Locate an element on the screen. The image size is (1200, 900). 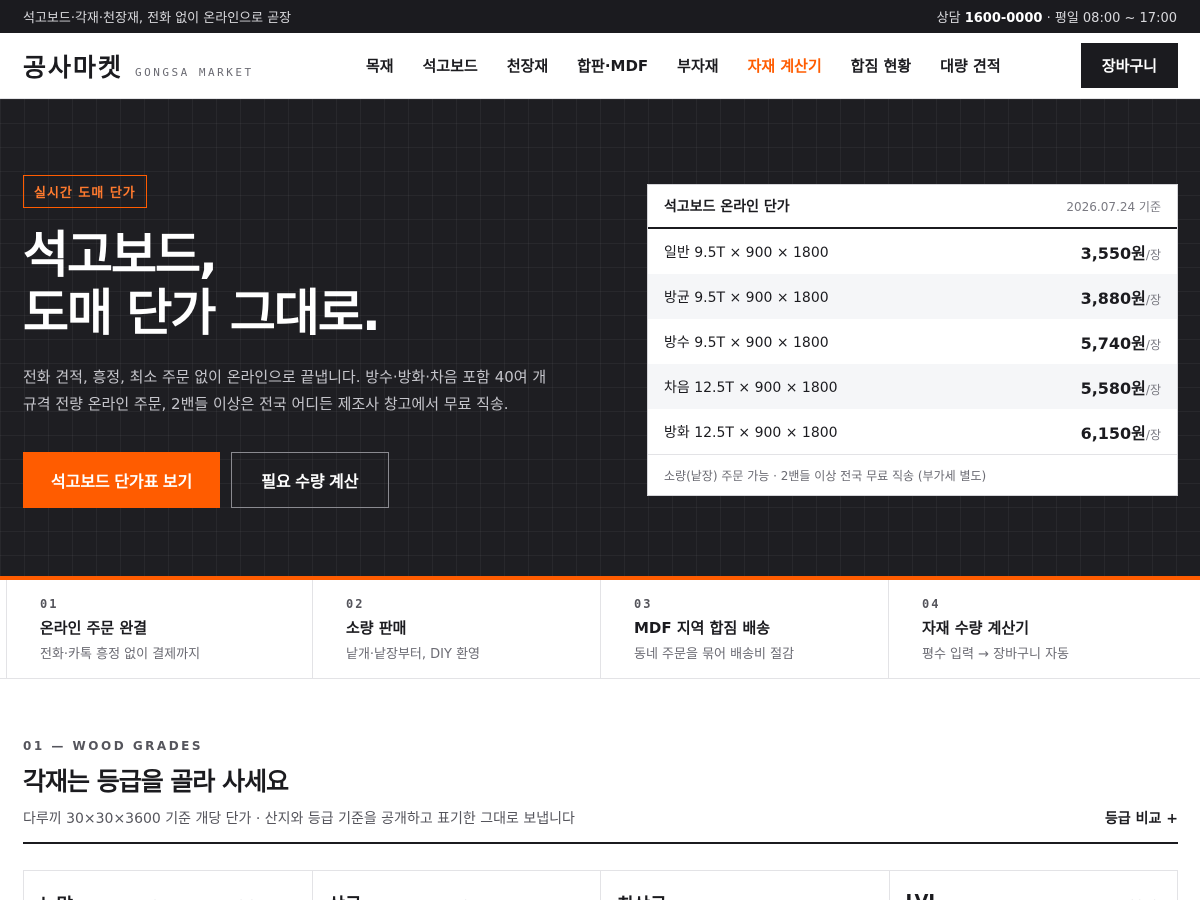
nav-item-lumber: 목재 is located at coordinates (380, 65).